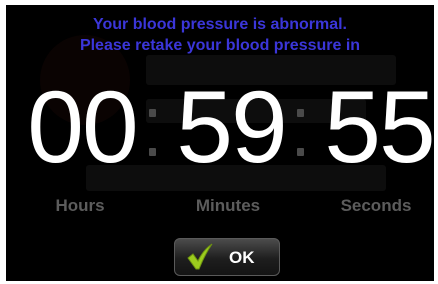  What do you see at coordinates (231, 127) in the screenshot?
I see `minutes-value: 59` at bounding box center [231, 127].